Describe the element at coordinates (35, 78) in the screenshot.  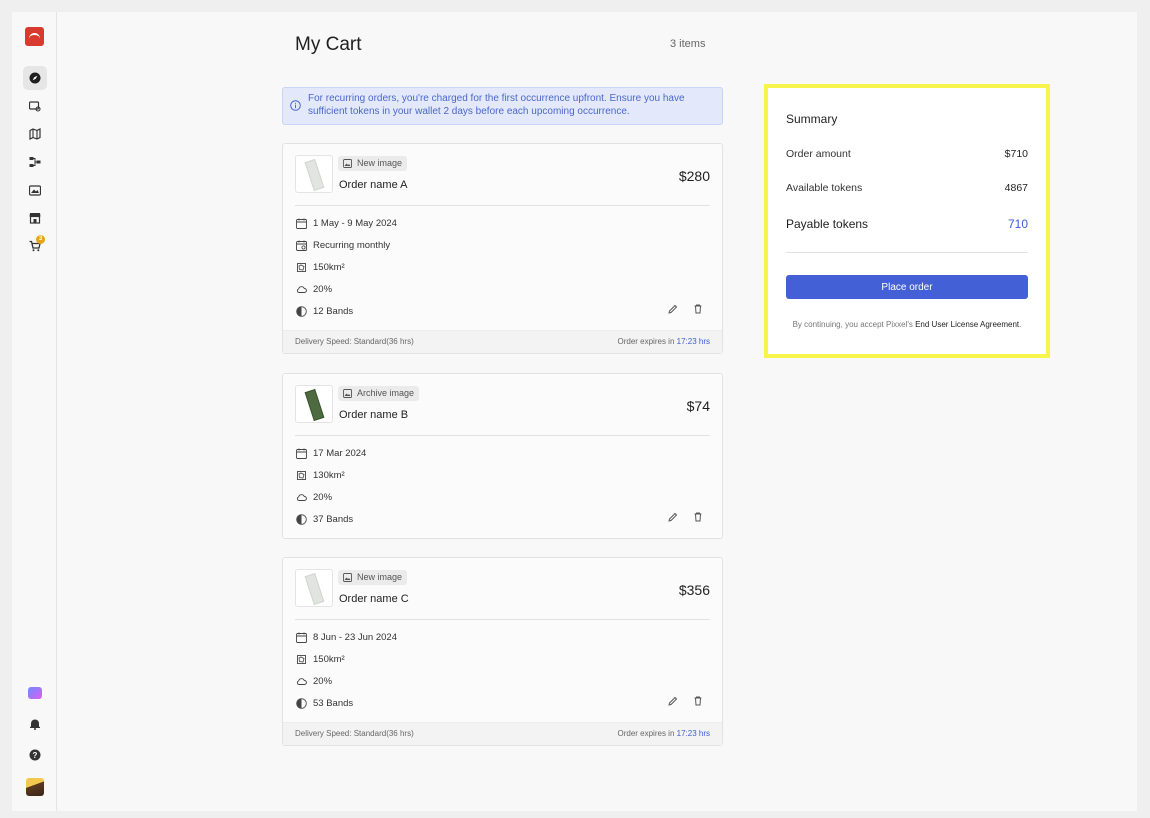
I see `explore-icon` at that location.